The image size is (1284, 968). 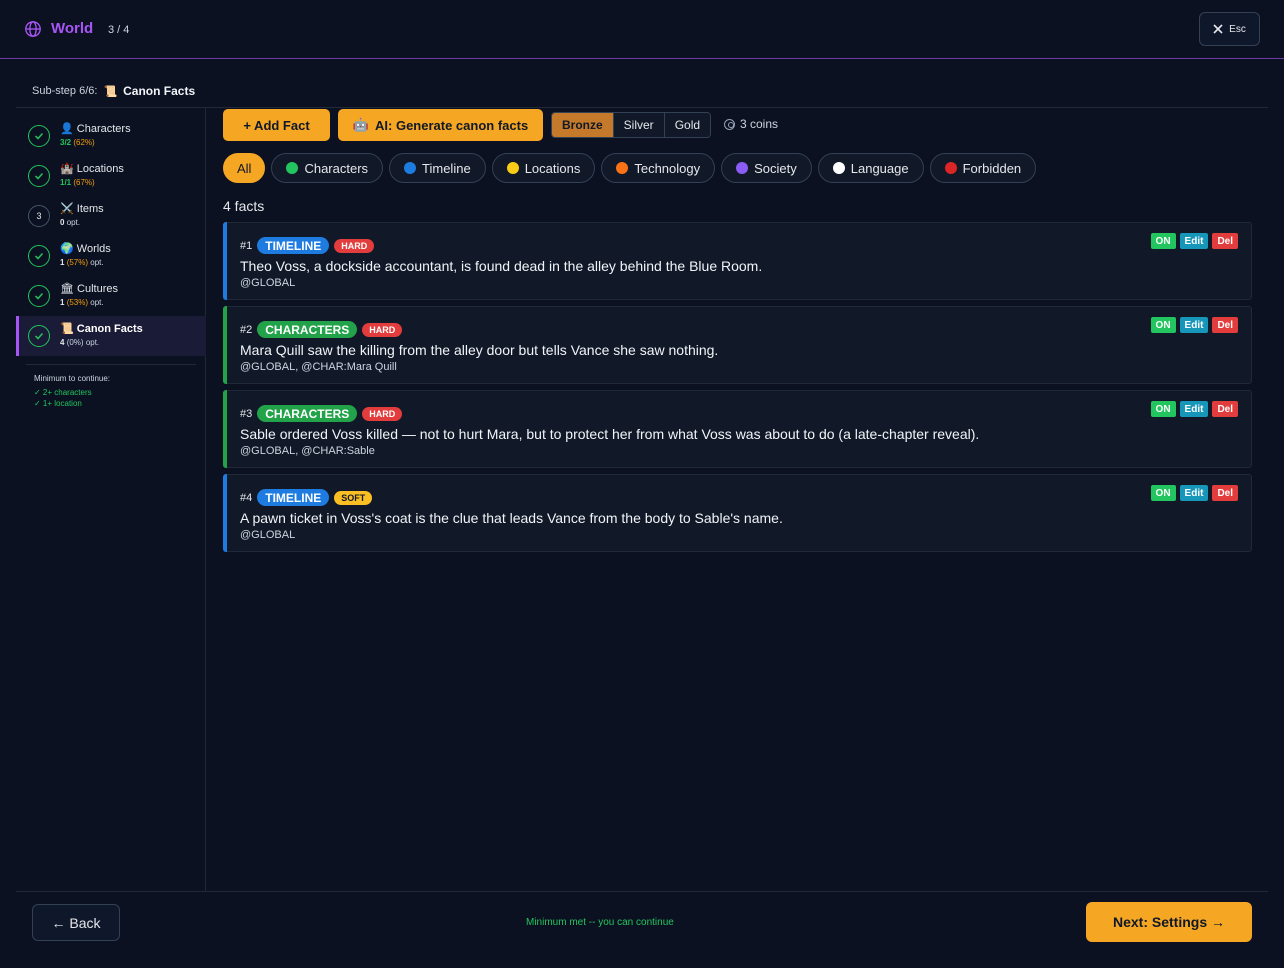 What do you see at coordinates (72, 378) in the screenshot?
I see `minimum-title: Minimum to continue:` at bounding box center [72, 378].